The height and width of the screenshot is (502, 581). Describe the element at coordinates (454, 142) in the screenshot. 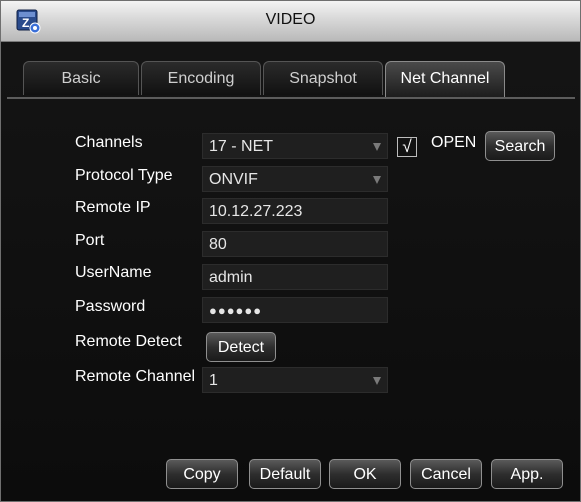

I see `open-label: OPEN` at that location.